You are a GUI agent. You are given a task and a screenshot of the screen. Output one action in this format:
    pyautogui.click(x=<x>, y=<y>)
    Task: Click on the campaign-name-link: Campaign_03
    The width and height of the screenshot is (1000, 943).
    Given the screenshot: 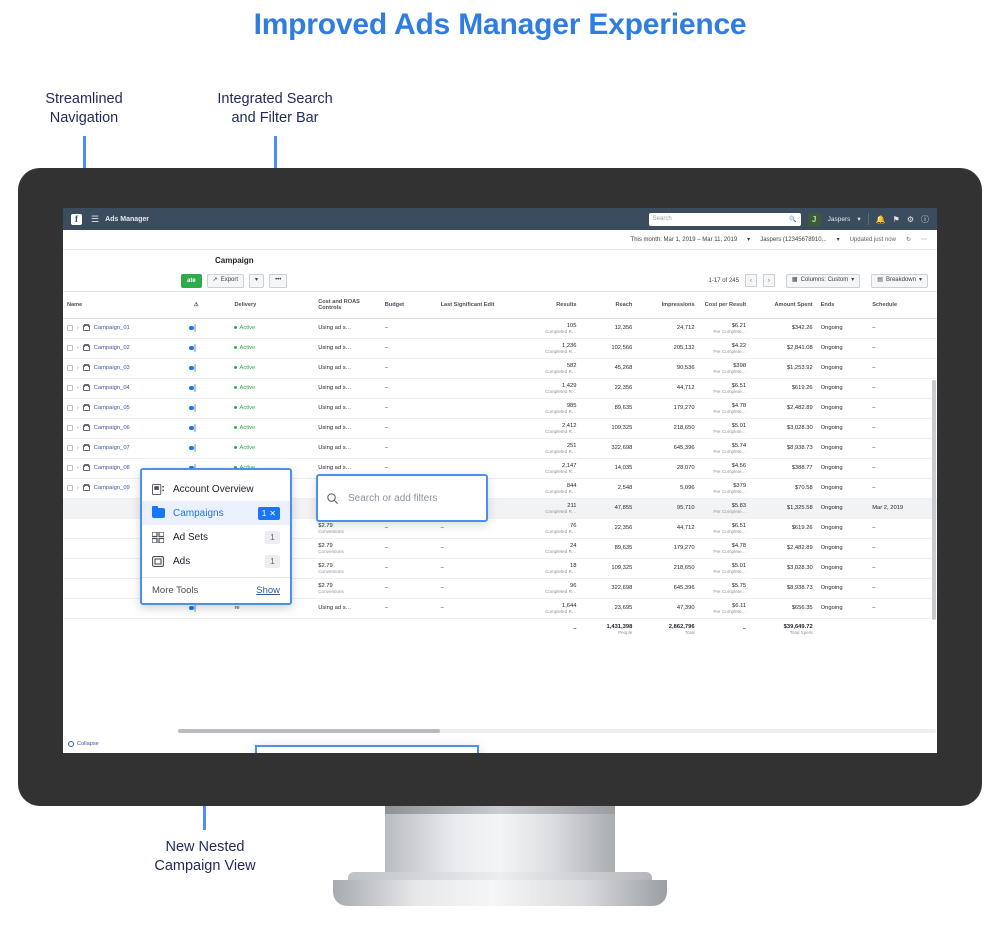 What is the action you would take?
    pyautogui.click(x=112, y=368)
    